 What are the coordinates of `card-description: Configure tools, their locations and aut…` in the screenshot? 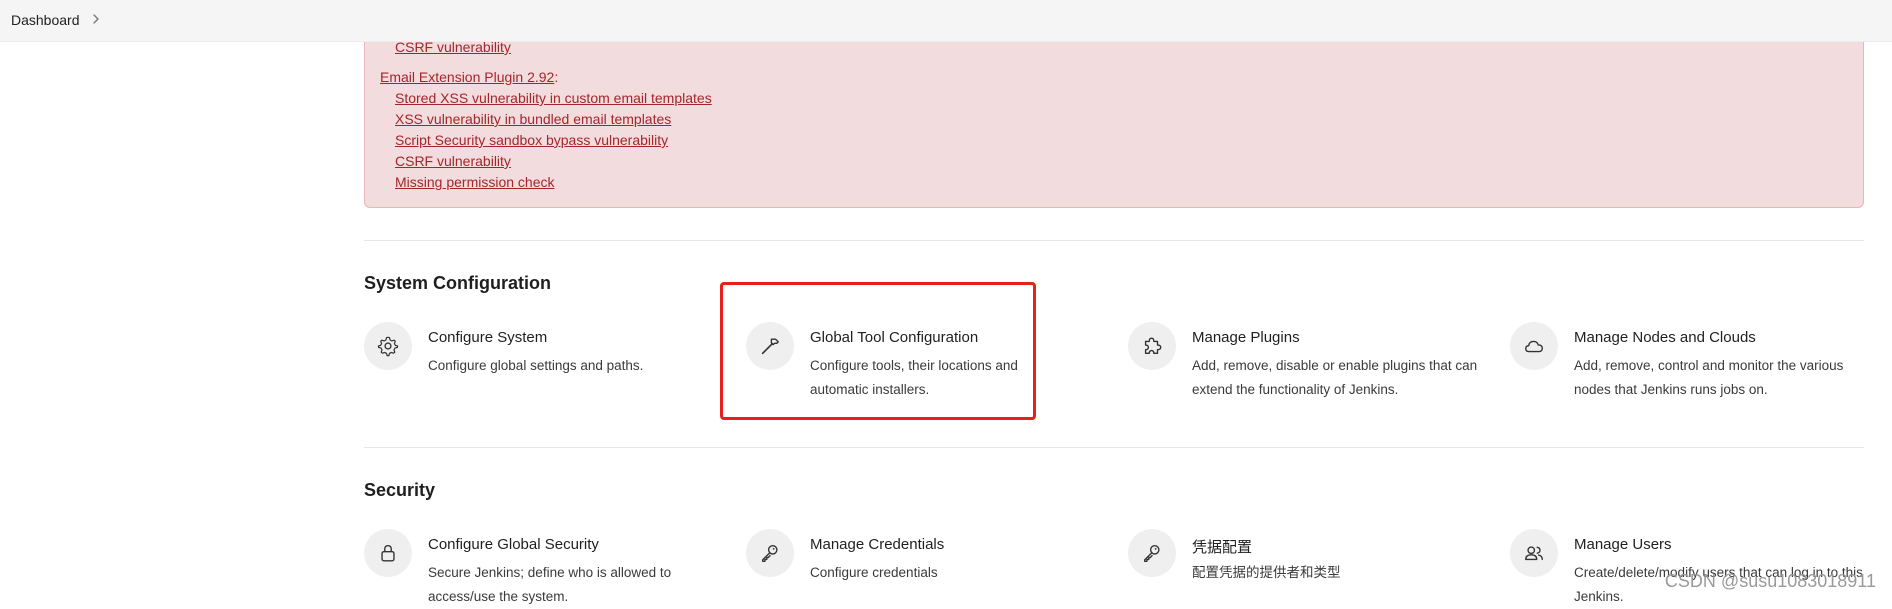 It's located at (914, 377).